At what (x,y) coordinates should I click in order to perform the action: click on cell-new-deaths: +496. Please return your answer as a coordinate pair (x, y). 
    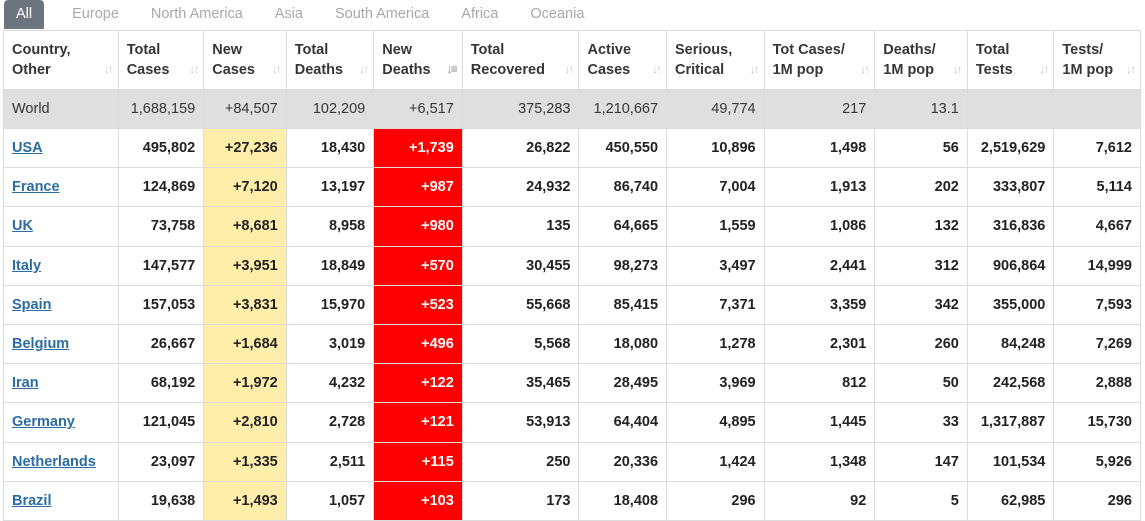
    Looking at the image, I should click on (418, 344).